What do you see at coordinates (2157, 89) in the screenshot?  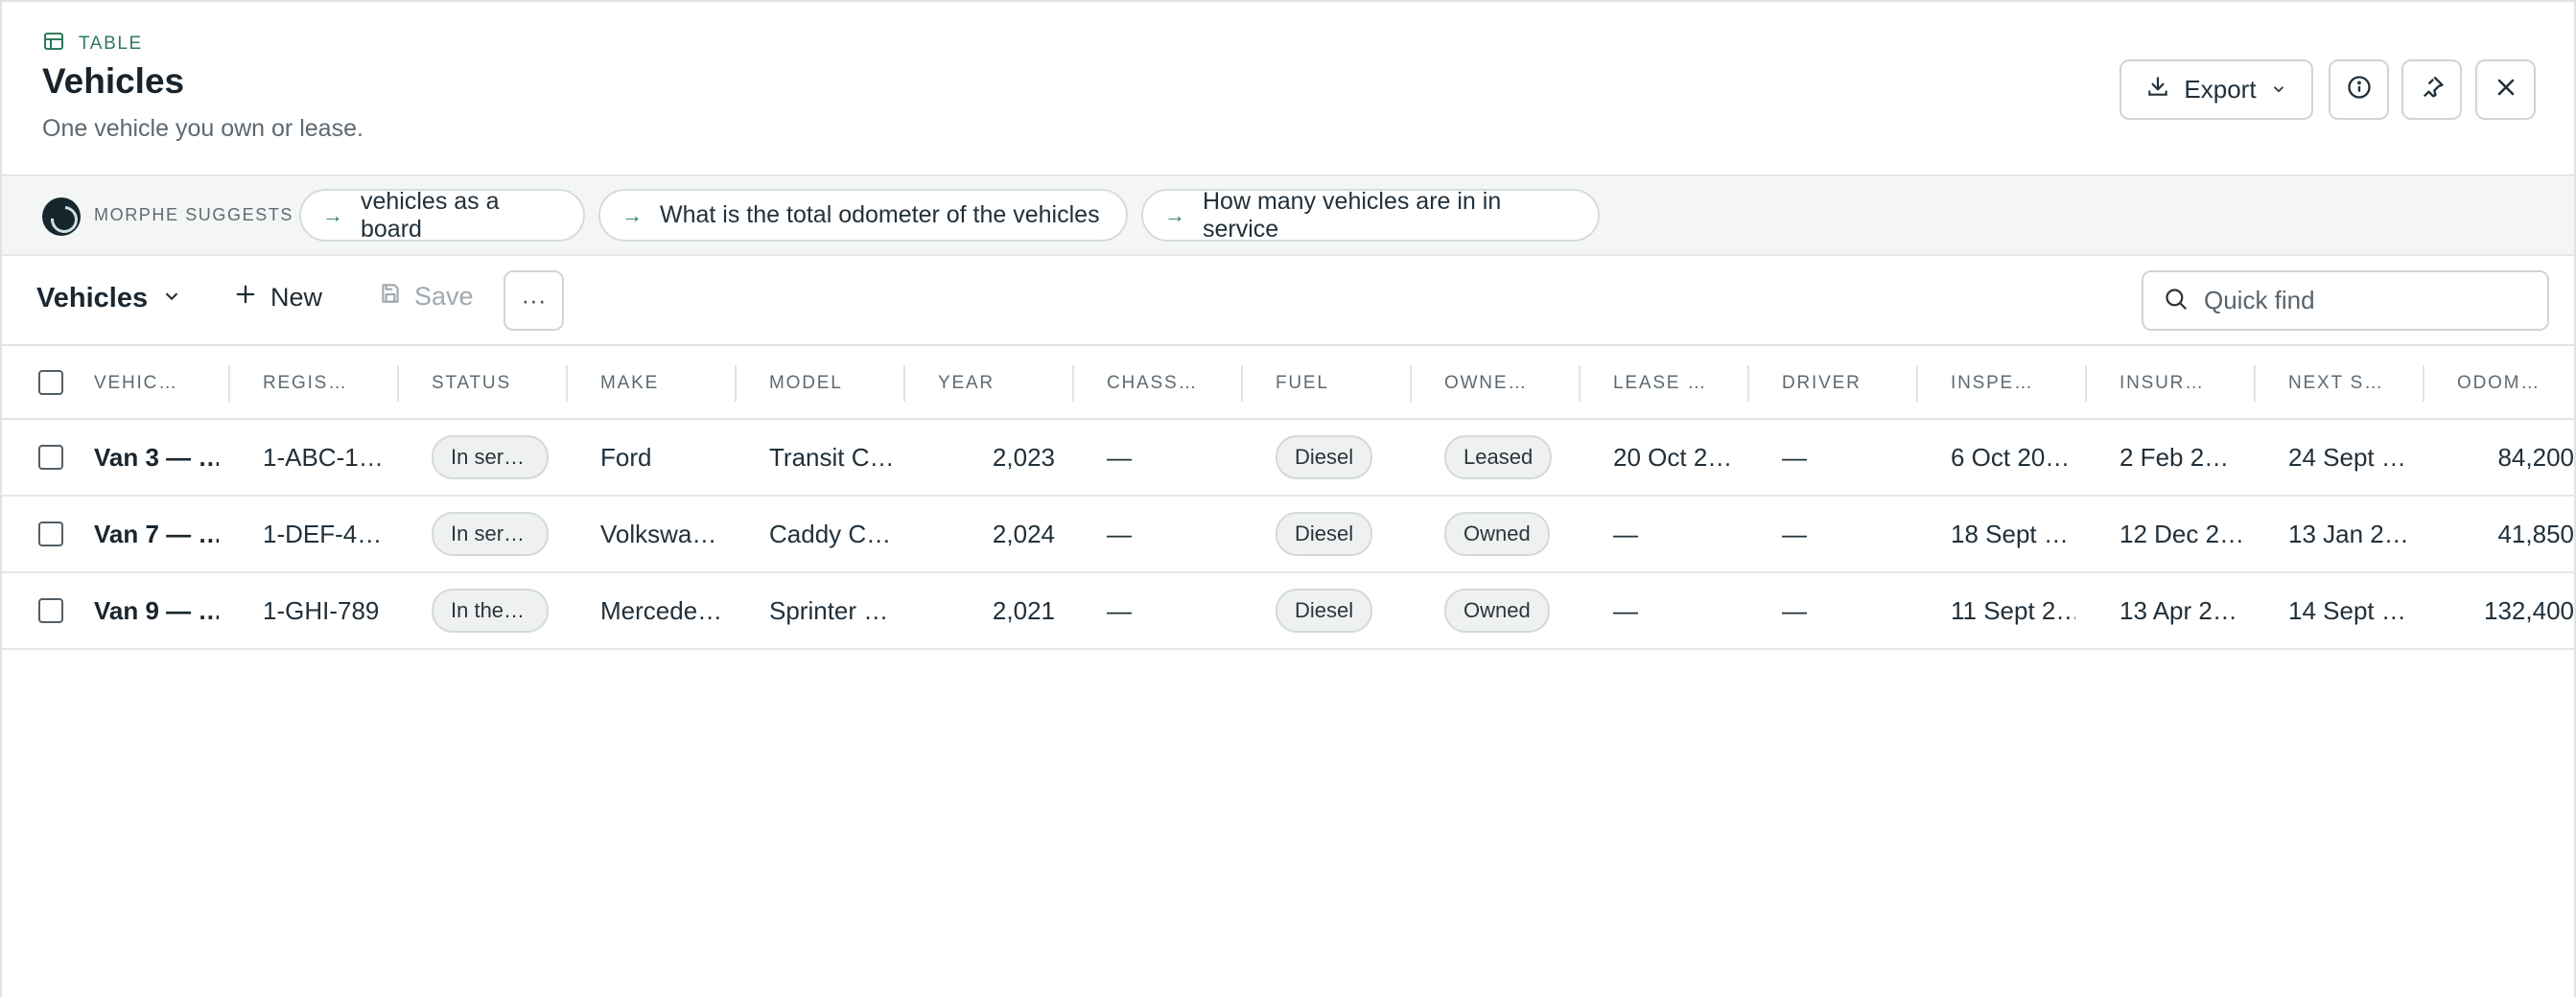 I see `download-icon` at bounding box center [2157, 89].